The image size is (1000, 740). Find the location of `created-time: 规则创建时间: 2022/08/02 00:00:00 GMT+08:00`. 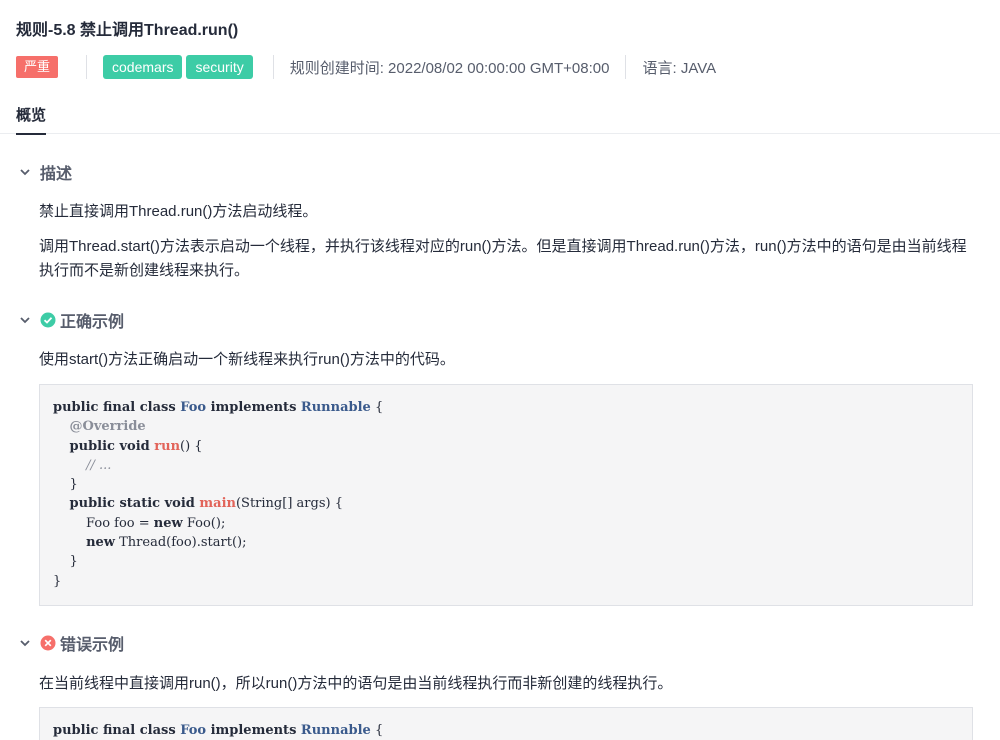

created-time: 规则创建时间: 2022/08/02 00:00:00 GMT+08:00 is located at coordinates (449, 68).